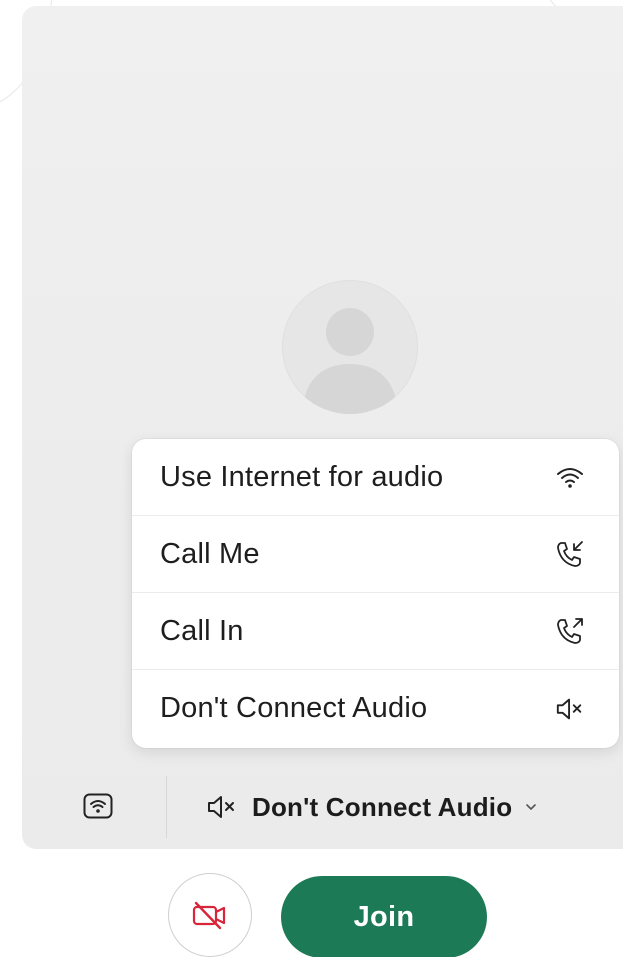  I want to click on avatar, so click(350, 347).